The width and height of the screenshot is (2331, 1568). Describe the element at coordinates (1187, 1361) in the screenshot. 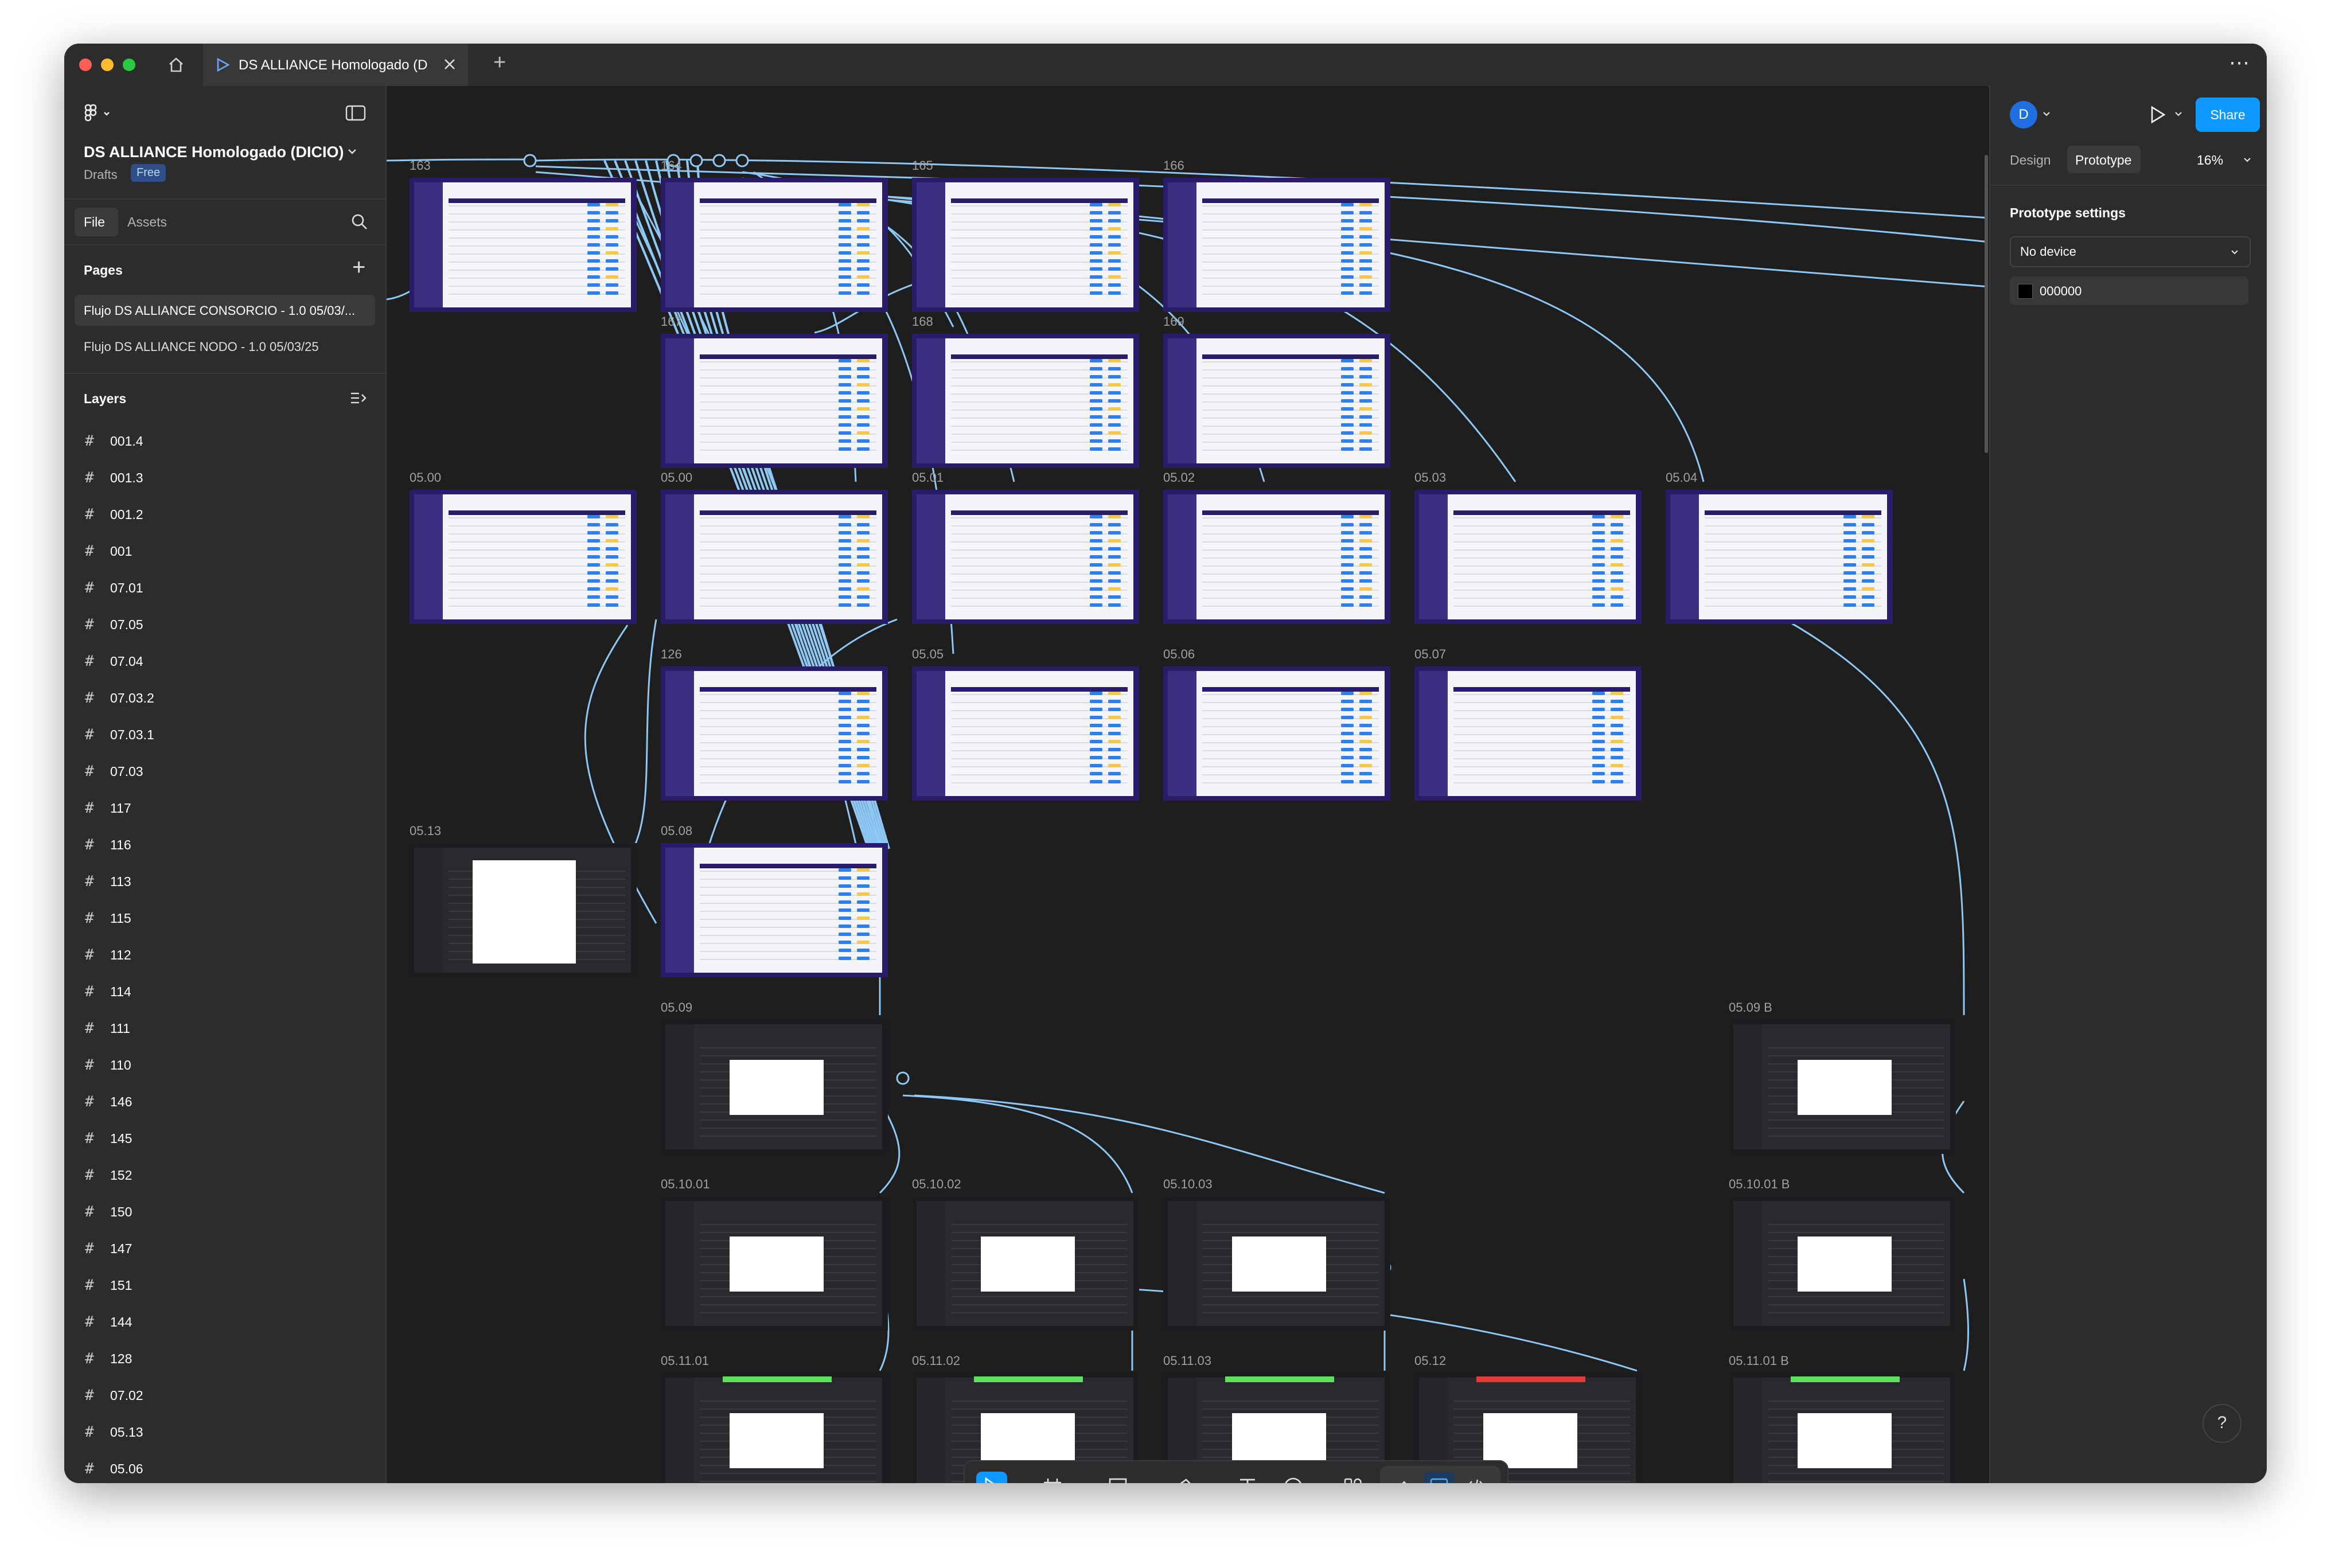

I see `frame-label: 05.11.03` at that location.